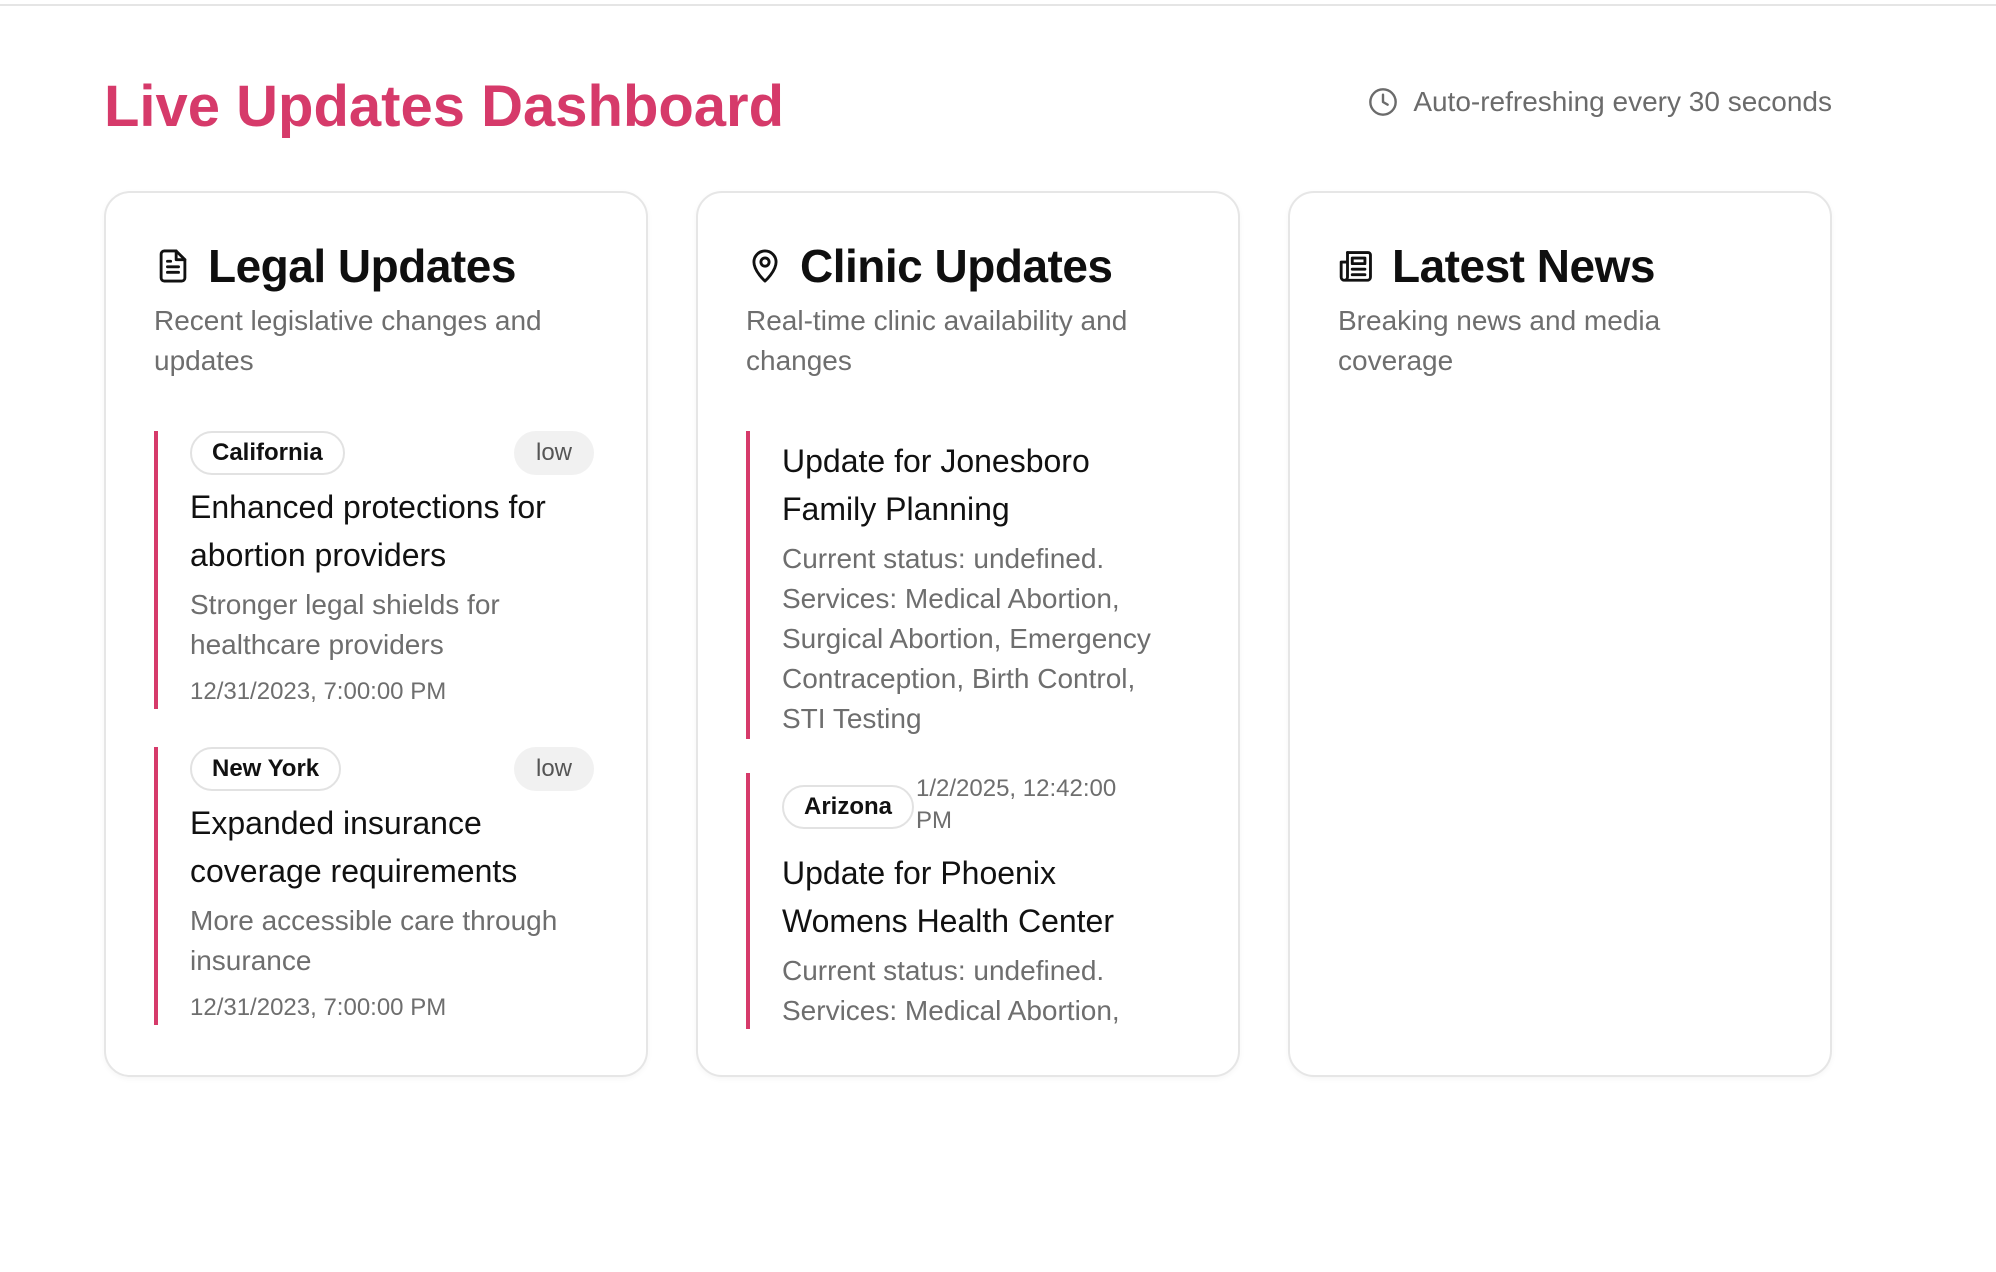  What do you see at coordinates (1383, 102) in the screenshot?
I see `clock-icon` at bounding box center [1383, 102].